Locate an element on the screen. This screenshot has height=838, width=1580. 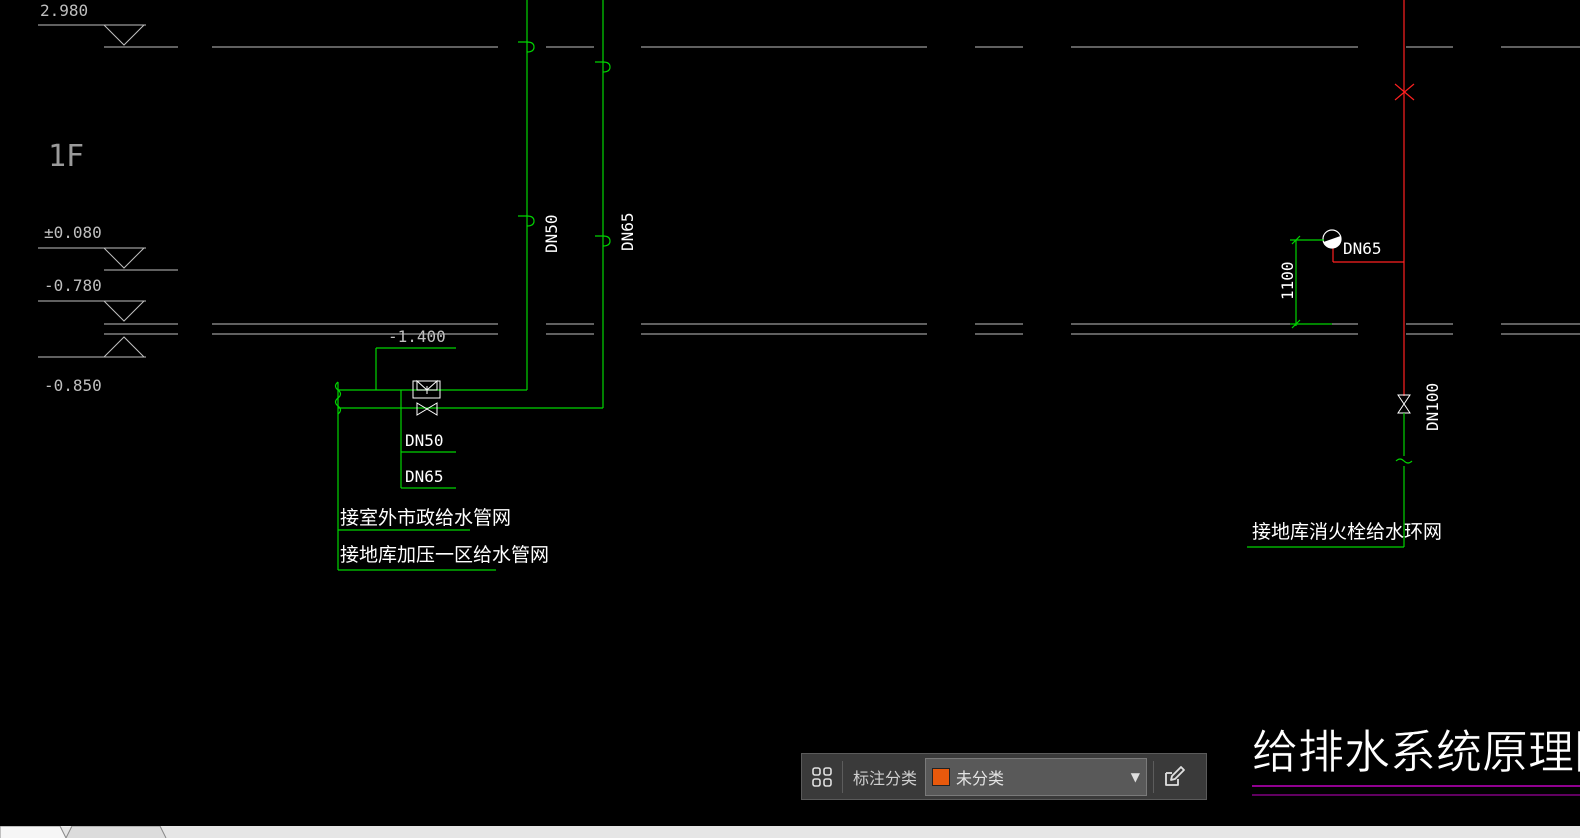
fire-main-size: DN100 is located at coordinates (1432, 407).